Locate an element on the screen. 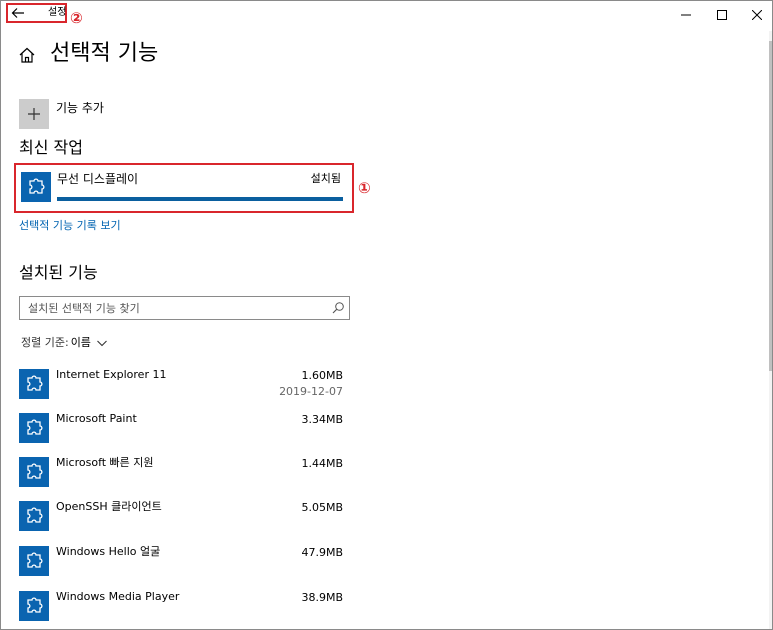  annotation-marker-1: ① is located at coordinates (364, 188).